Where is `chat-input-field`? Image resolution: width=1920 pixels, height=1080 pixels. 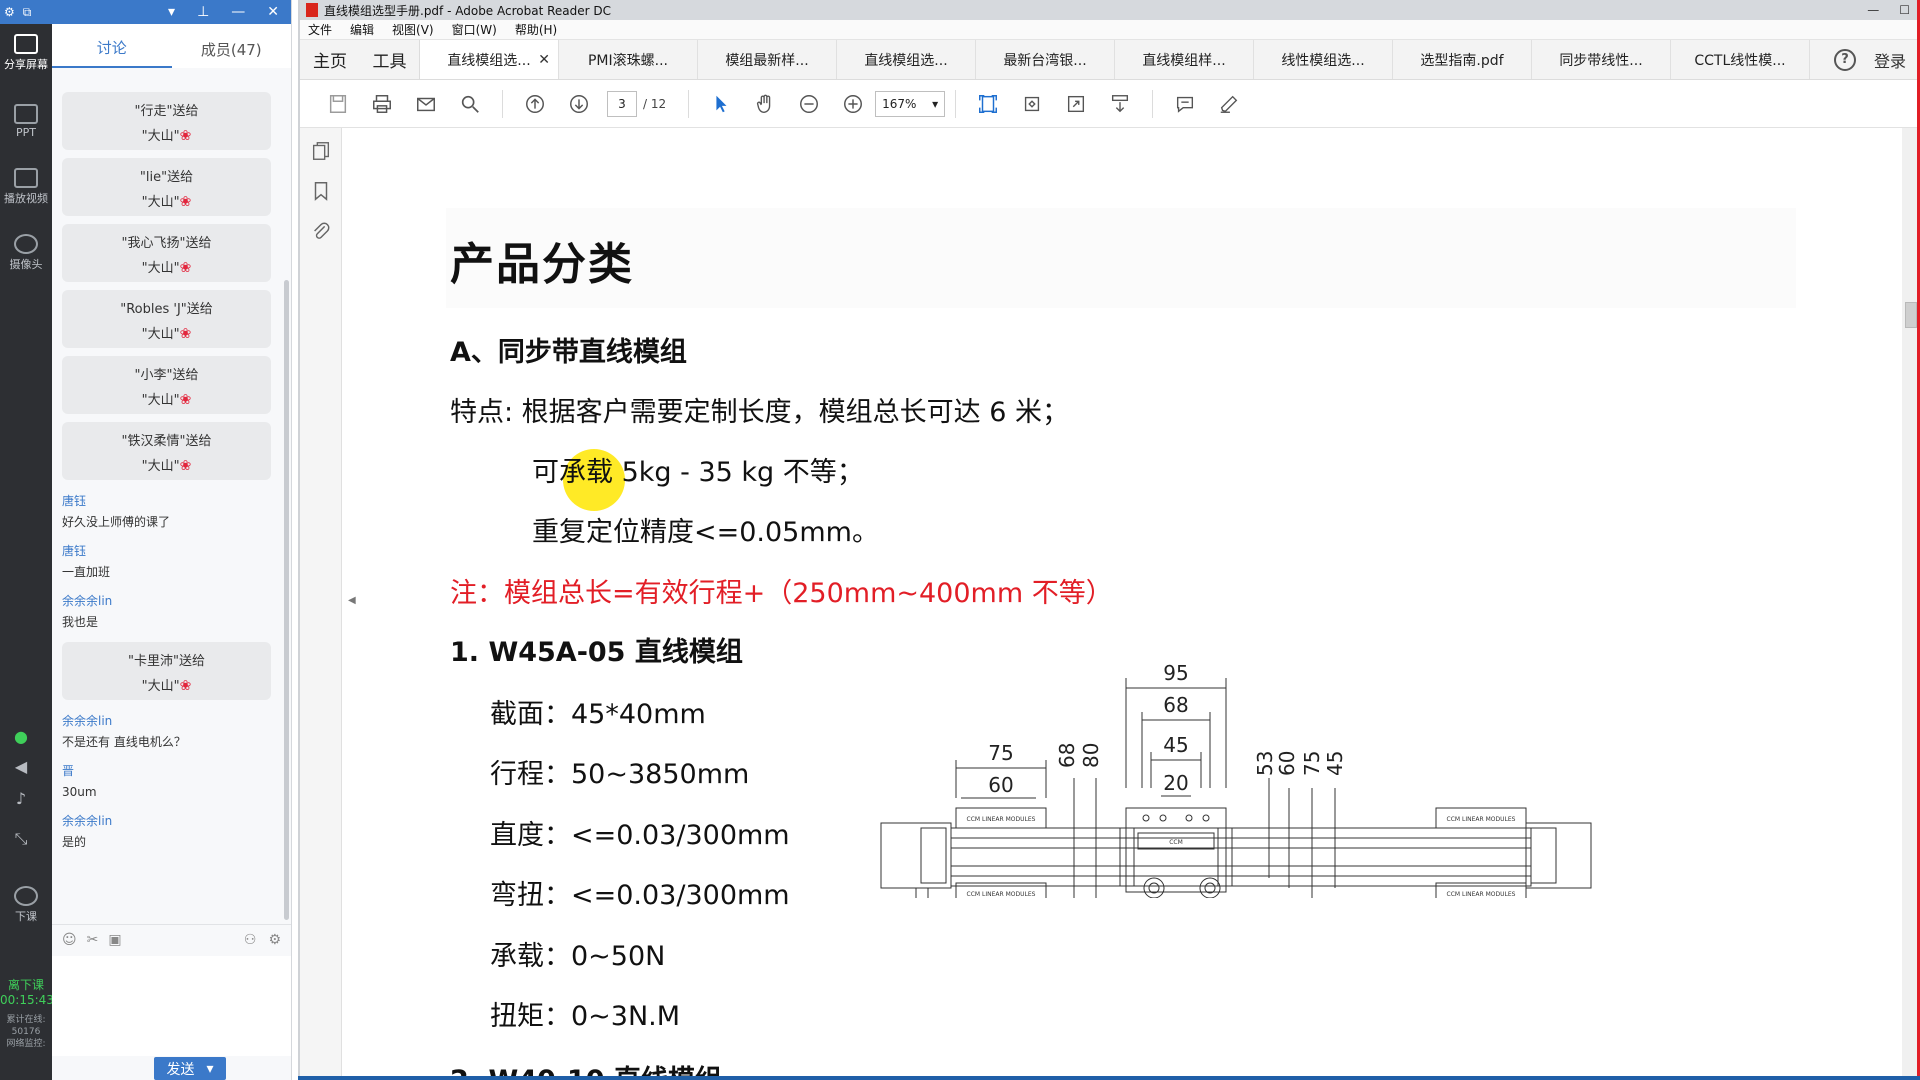 chat-input-field is located at coordinates (171, 1006).